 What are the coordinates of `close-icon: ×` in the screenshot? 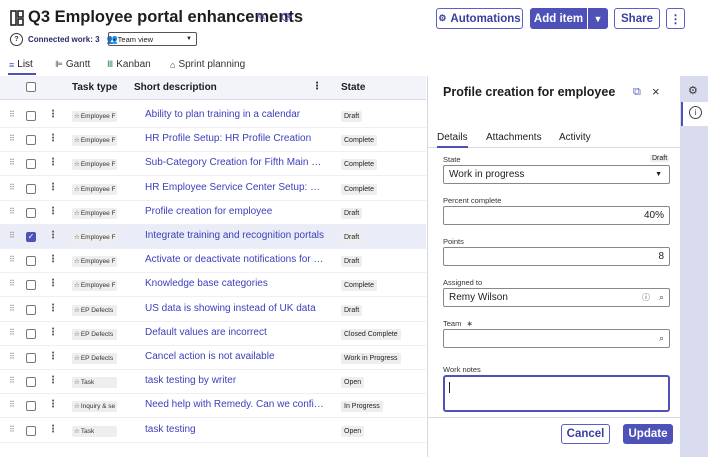 It's located at (656, 91).